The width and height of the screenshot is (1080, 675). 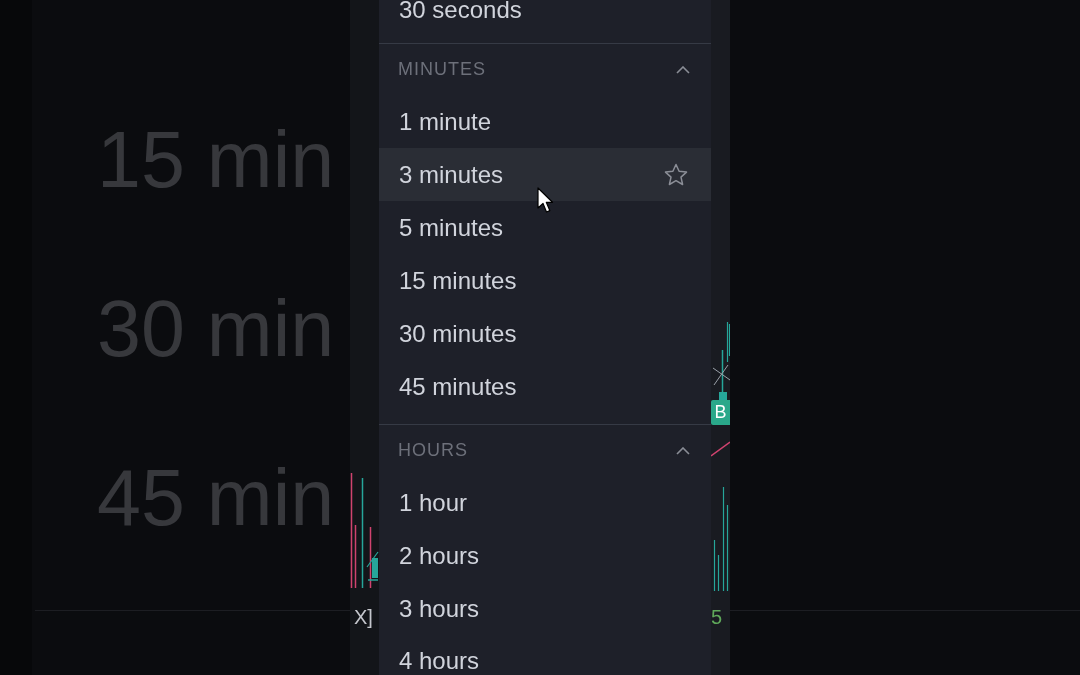 I want to click on axis-label: 5, so click(x=717, y=617).